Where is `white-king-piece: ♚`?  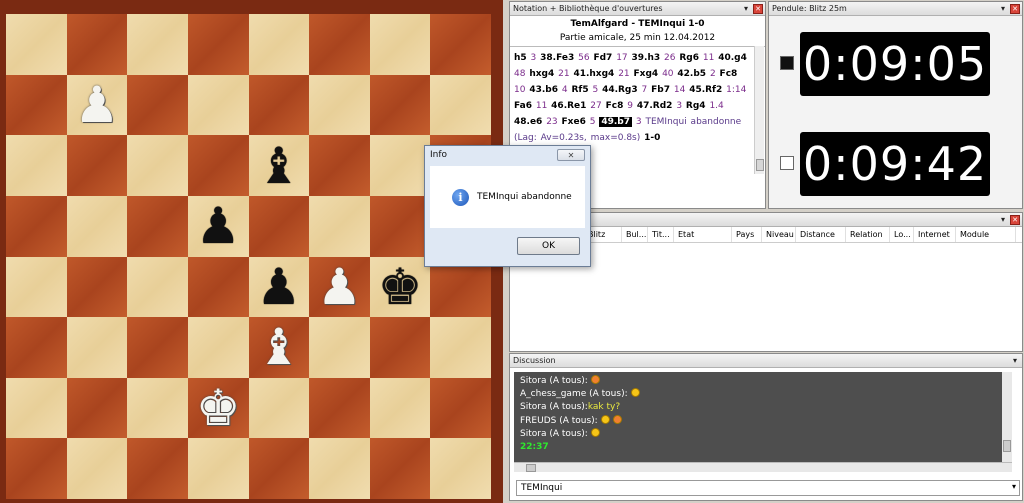
white-king-piece: ♚ is located at coordinates (218, 408).